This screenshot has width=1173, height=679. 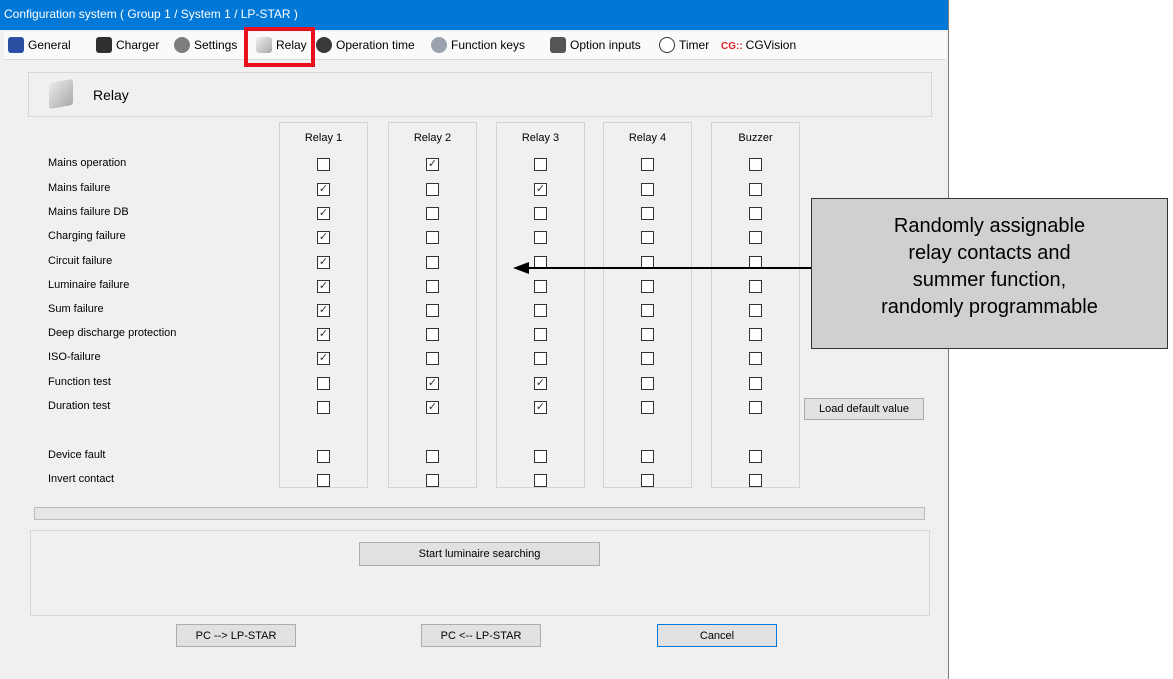 What do you see at coordinates (669, 268) in the screenshot?
I see `callout-arrow-line` at bounding box center [669, 268].